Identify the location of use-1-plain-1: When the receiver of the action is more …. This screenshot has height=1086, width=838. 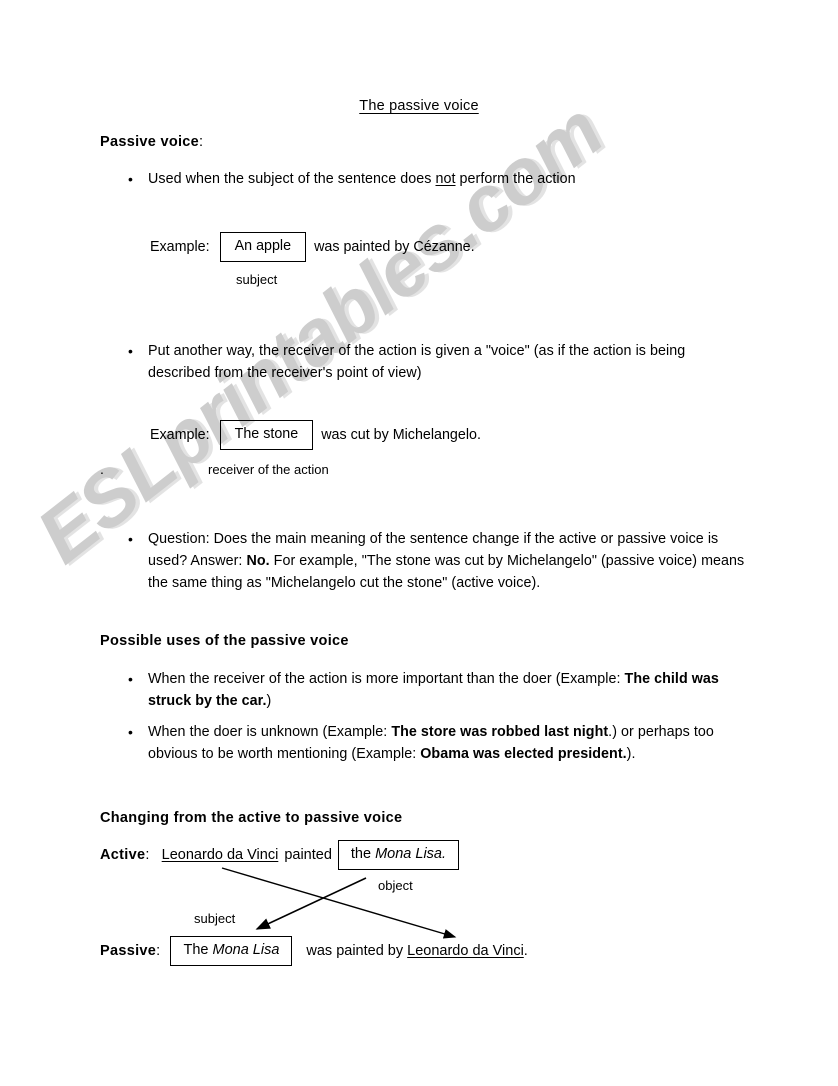
(386, 679).